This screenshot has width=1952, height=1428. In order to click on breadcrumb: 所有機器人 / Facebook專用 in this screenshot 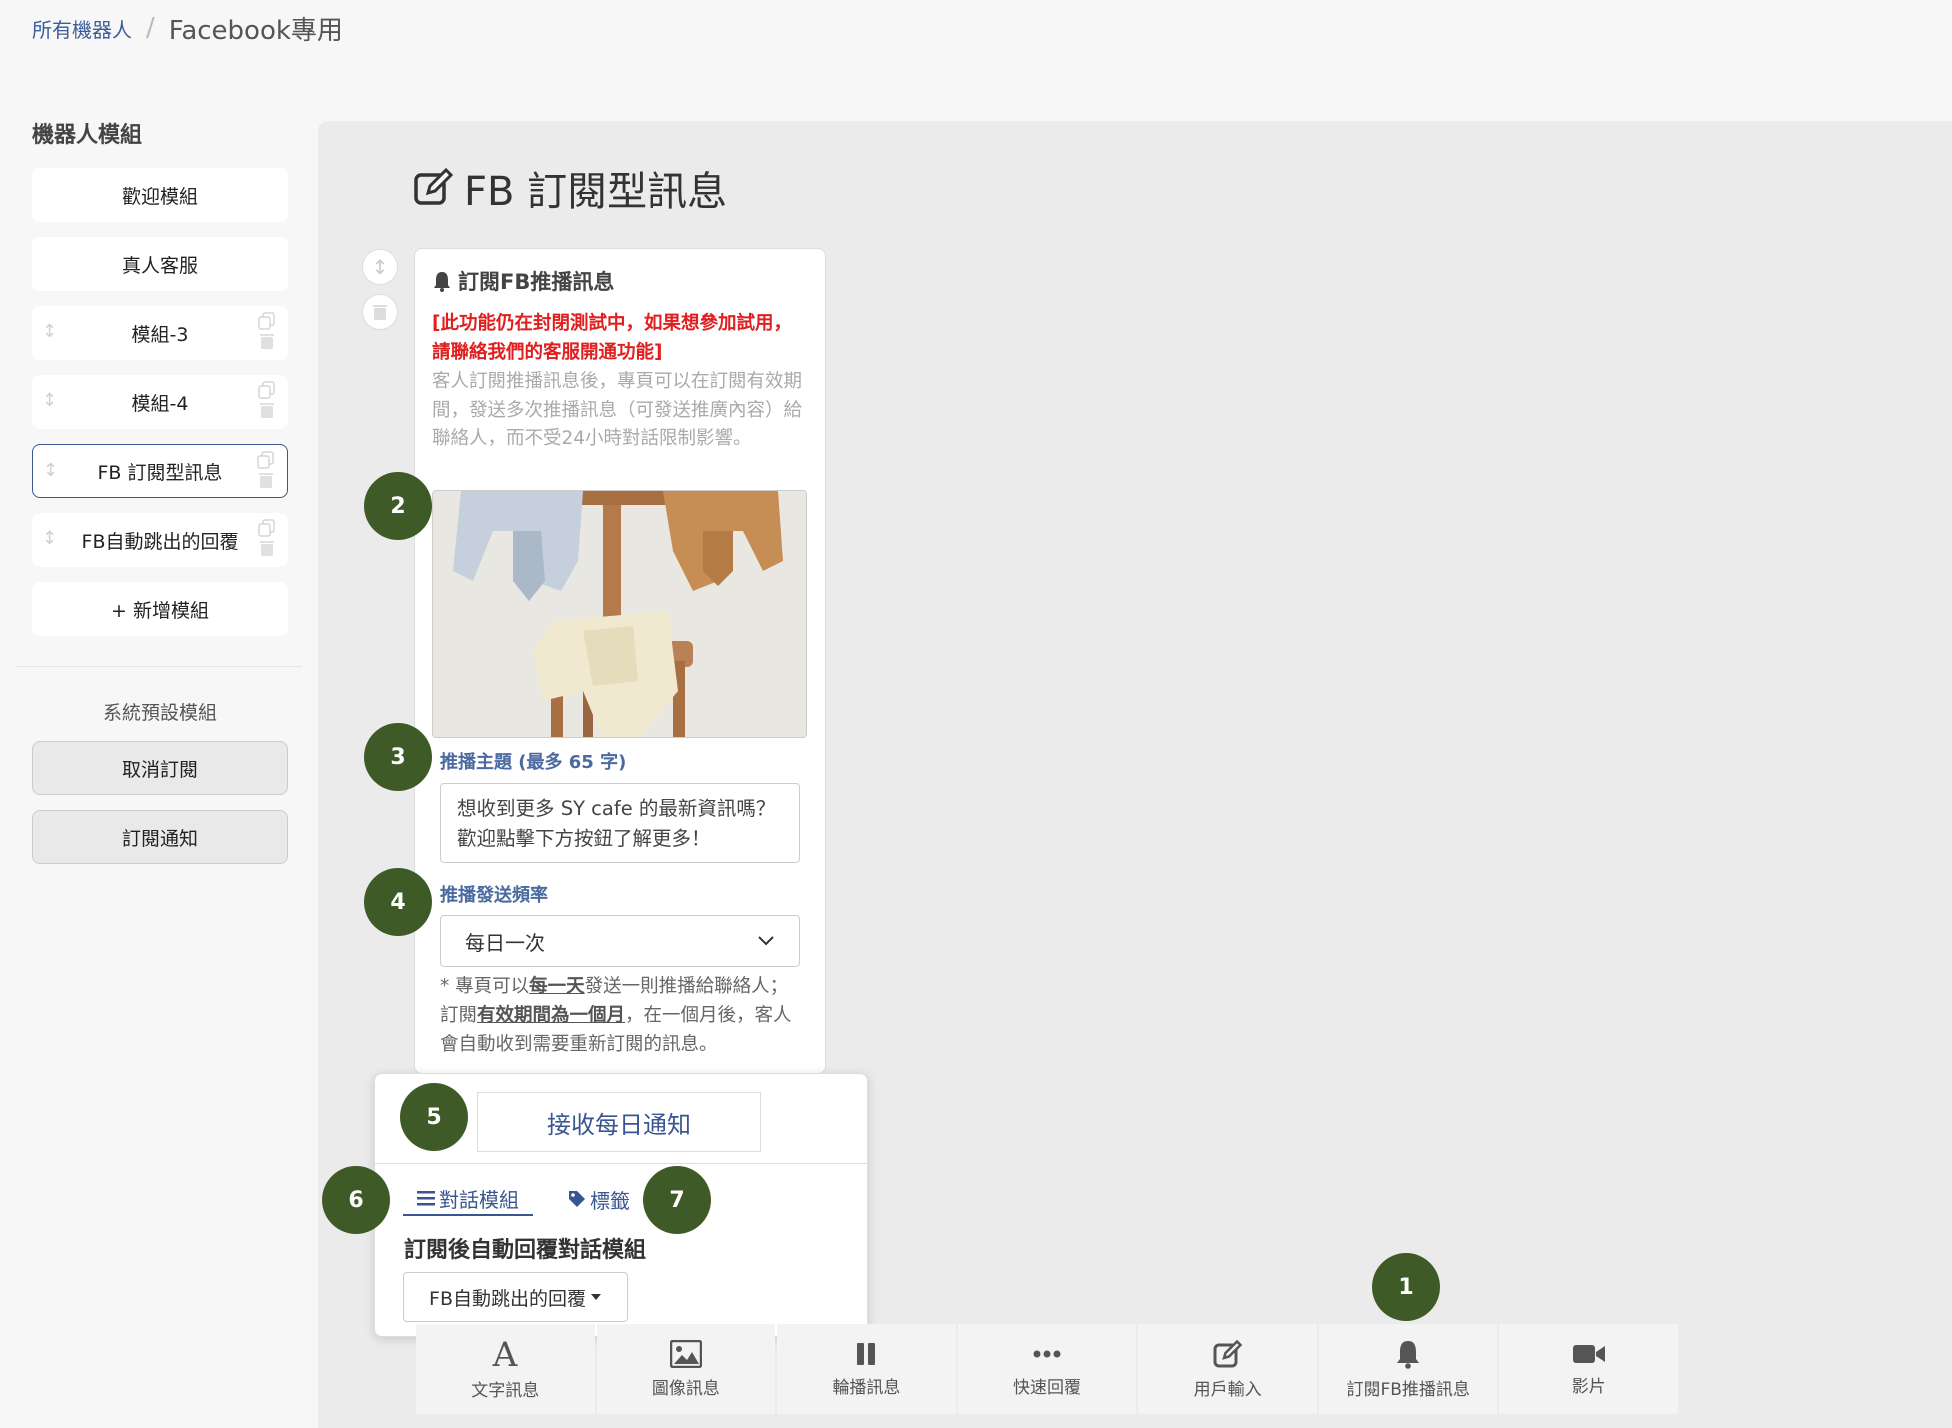, I will do `click(187, 28)`.